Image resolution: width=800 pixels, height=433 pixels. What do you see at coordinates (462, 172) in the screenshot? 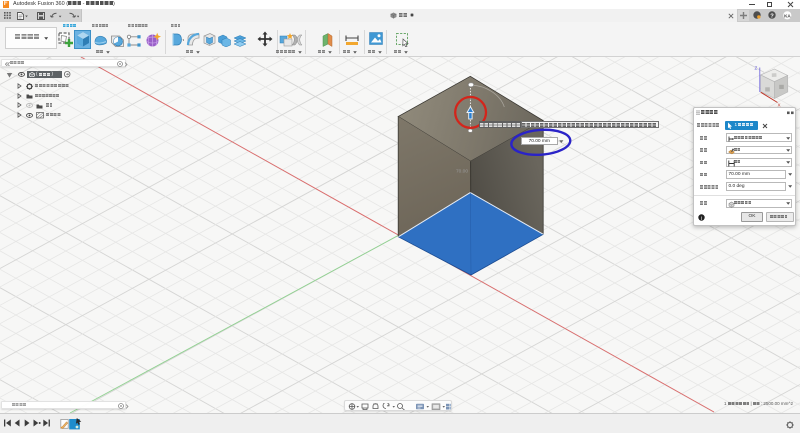
I see `svg-text: 70.00` at bounding box center [462, 172].